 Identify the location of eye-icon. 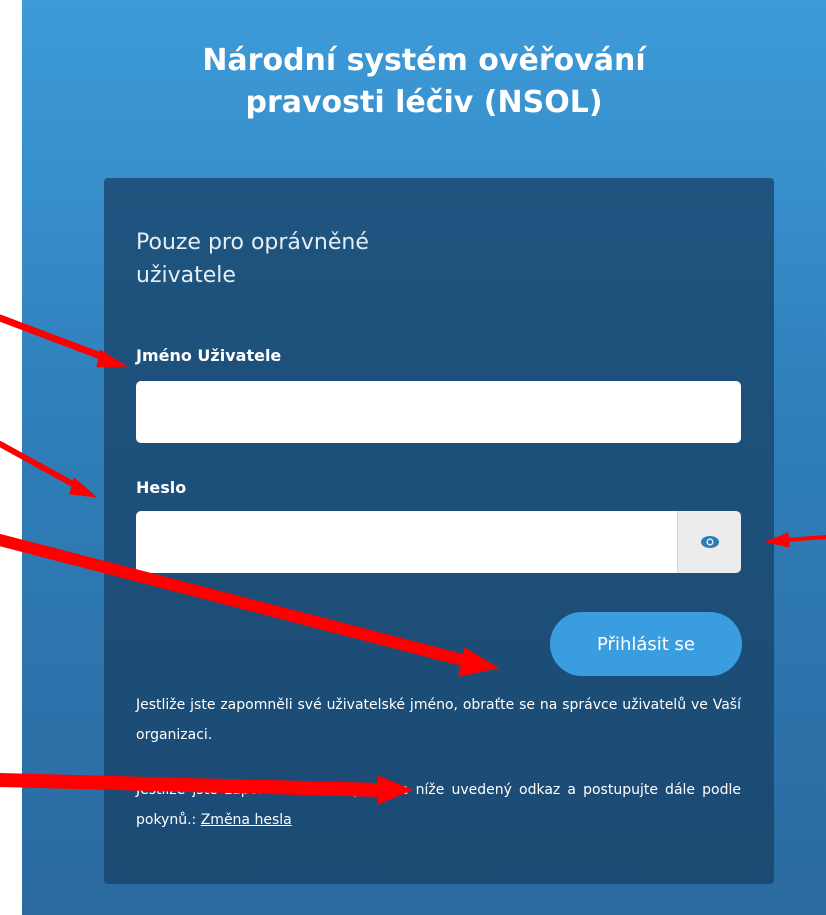
(709, 542).